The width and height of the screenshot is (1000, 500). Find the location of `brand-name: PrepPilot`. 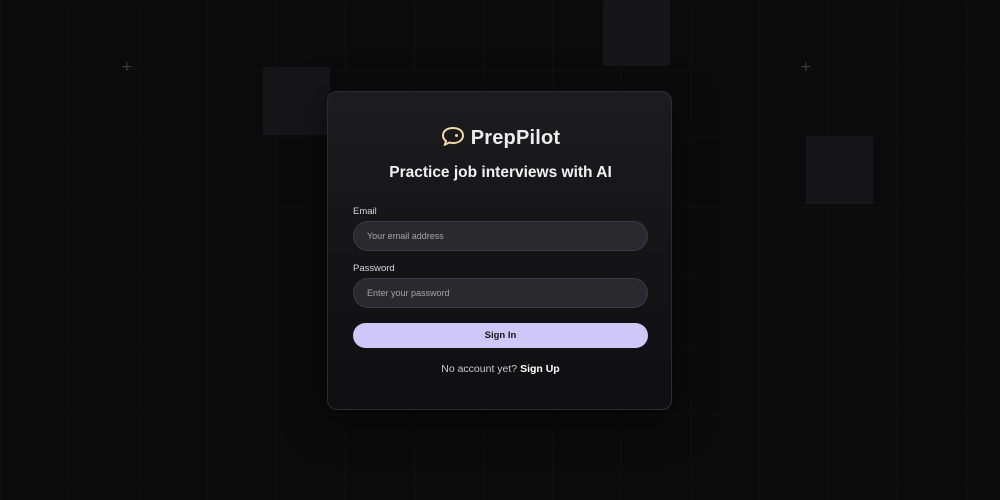

brand-name: PrepPilot is located at coordinates (515, 137).